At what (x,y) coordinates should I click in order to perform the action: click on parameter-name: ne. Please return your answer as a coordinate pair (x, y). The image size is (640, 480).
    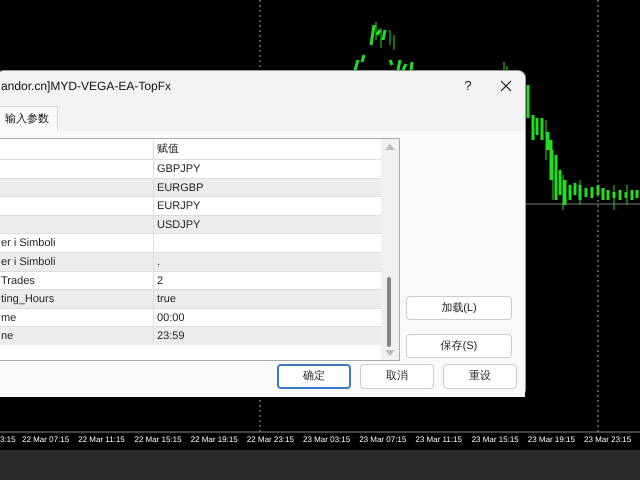
    Looking at the image, I should click on (7, 336).